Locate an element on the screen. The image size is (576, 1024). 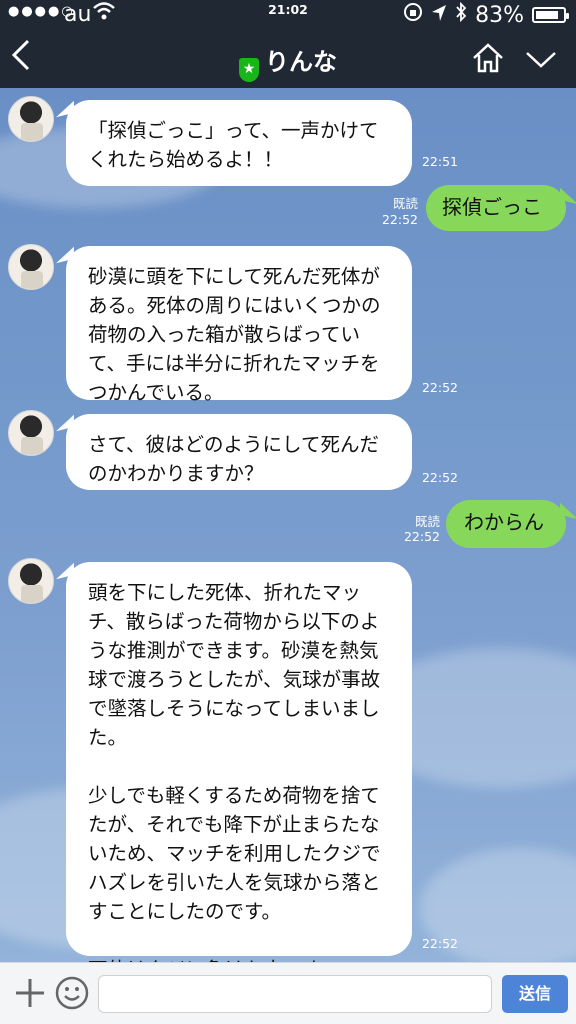
battery-icon is located at coordinates (550, 15).